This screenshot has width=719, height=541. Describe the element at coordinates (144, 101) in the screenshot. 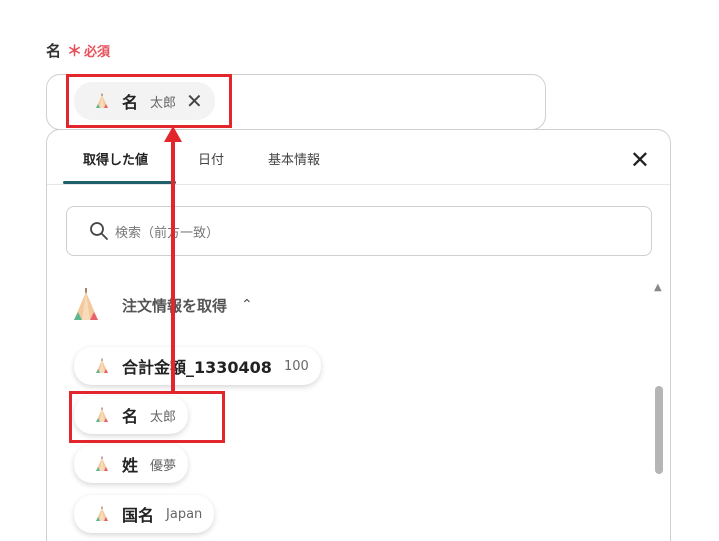

I see `selected-value-chip: 名 太郎 ✕` at that location.